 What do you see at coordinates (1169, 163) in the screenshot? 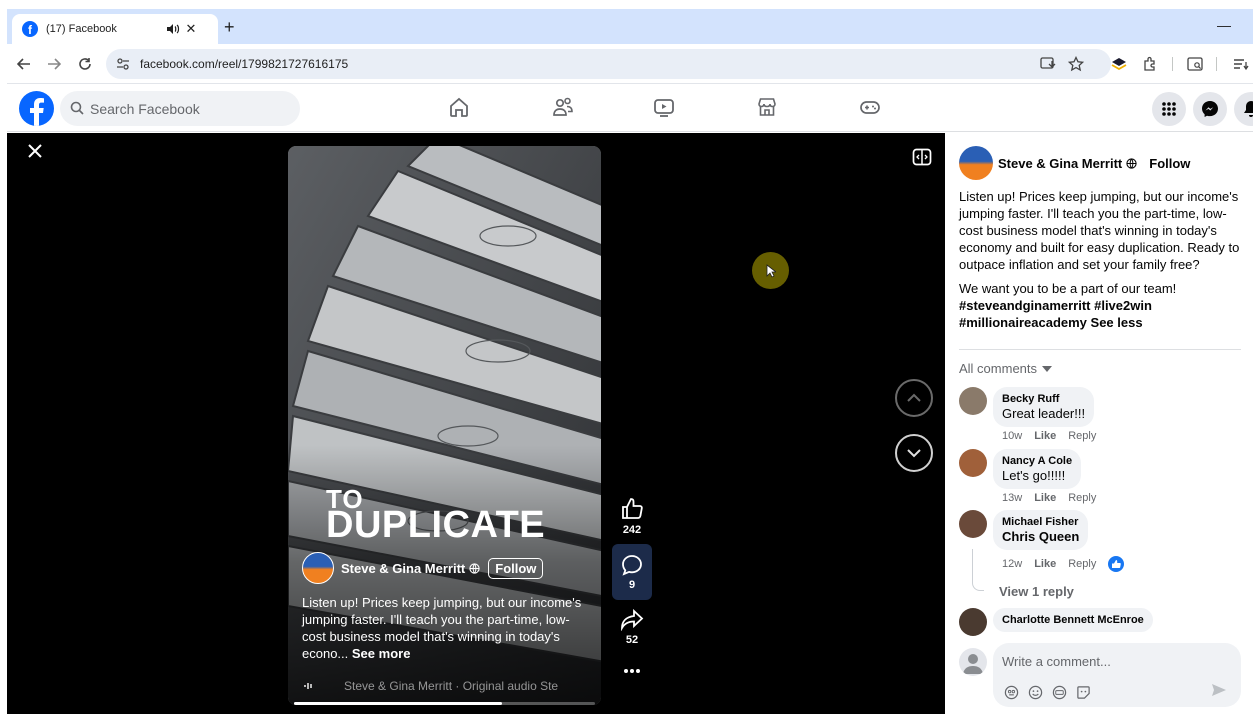
I see `panel-follow-button: Follow` at bounding box center [1169, 163].